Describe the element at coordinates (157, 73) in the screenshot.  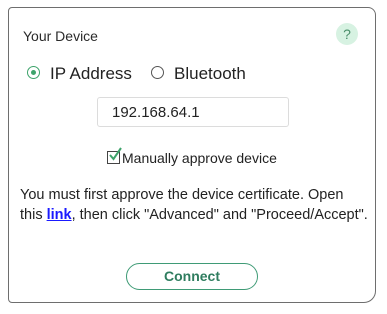
I see `radio-unchecked-icon` at that location.